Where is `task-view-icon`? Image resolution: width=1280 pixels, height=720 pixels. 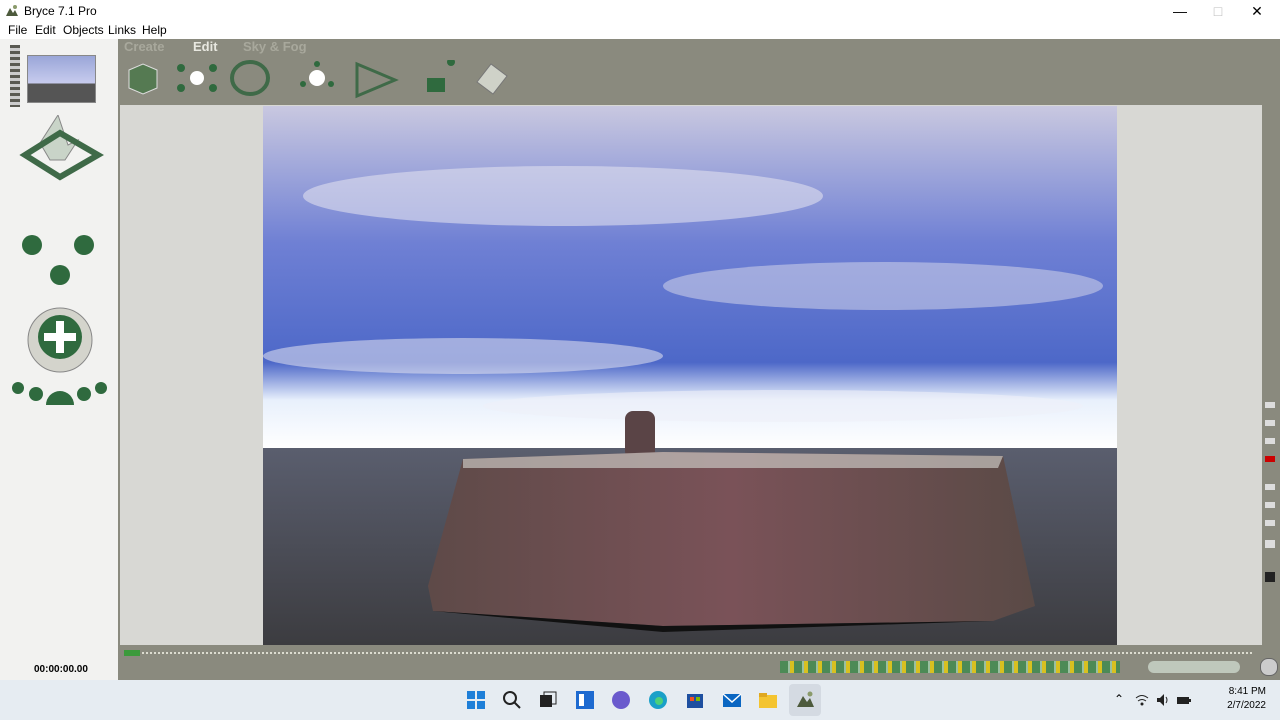
task-view-icon is located at coordinates (548, 700).